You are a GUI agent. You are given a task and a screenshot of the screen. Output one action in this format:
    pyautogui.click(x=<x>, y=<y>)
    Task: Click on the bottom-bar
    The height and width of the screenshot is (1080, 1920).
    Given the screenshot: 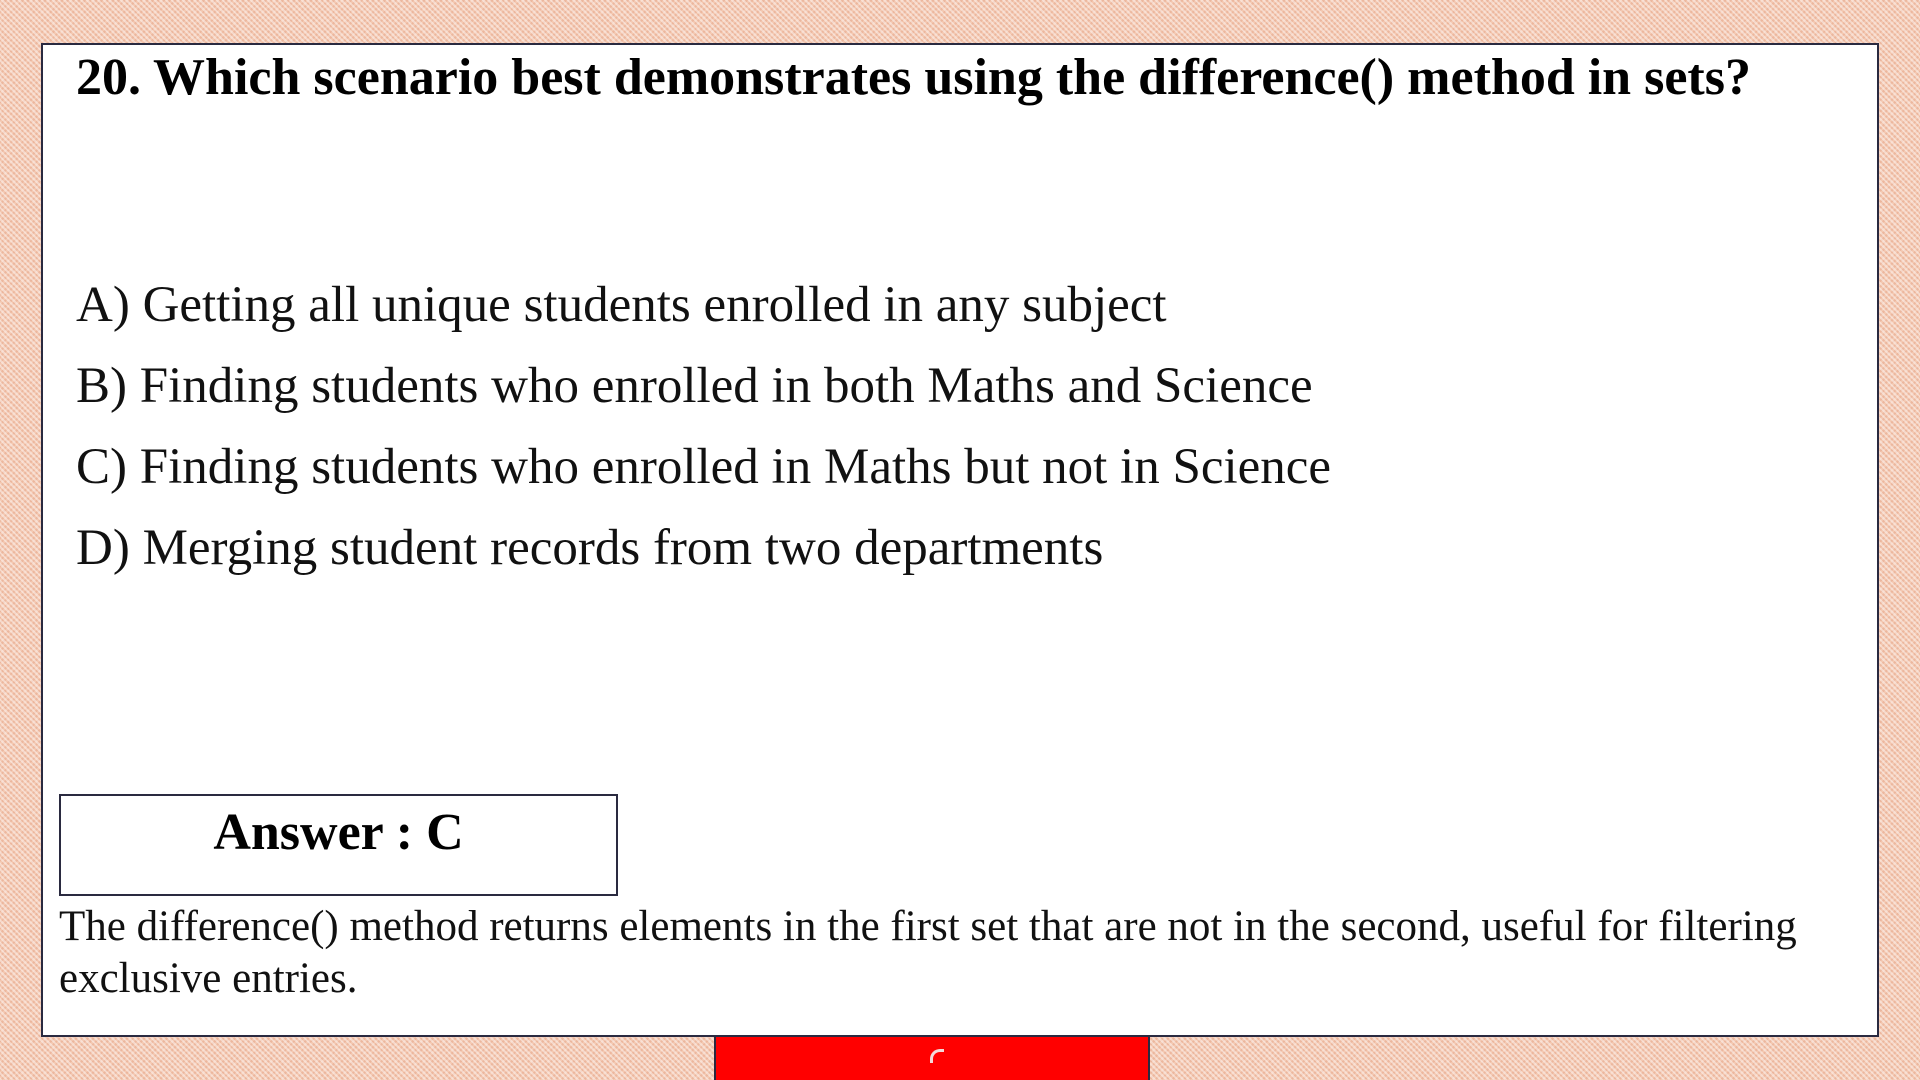 What is the action you would take?
    pyautogui.click(x=932, y=1058)
    